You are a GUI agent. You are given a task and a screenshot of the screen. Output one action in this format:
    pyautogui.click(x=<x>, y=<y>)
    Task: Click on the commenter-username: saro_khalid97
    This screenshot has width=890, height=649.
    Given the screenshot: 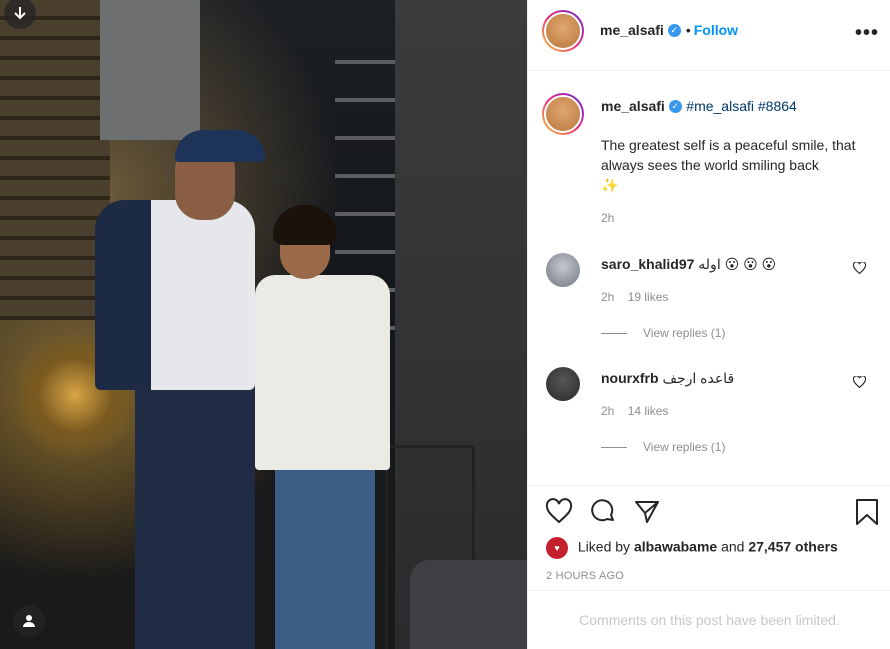 What is the action you would take?
    pyautogui.click(x=647, y=264)
    